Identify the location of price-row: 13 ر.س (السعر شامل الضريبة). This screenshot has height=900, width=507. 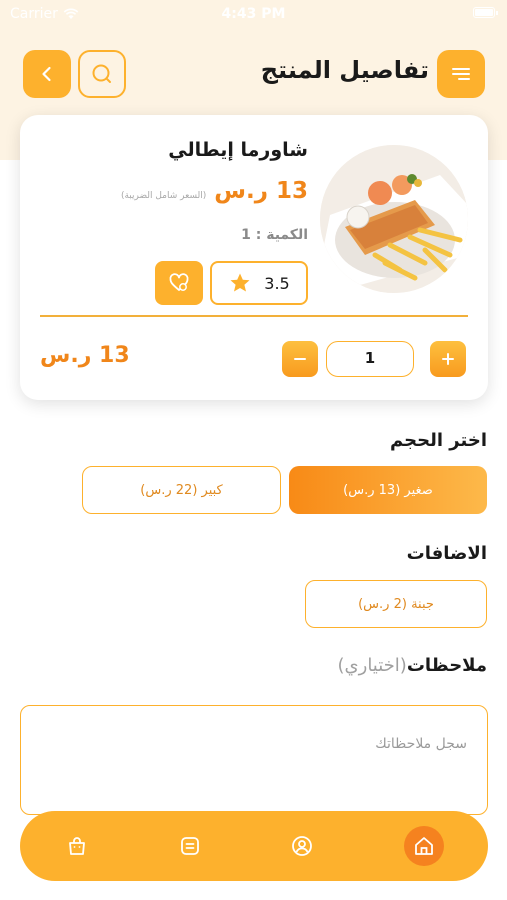
(214, 191).